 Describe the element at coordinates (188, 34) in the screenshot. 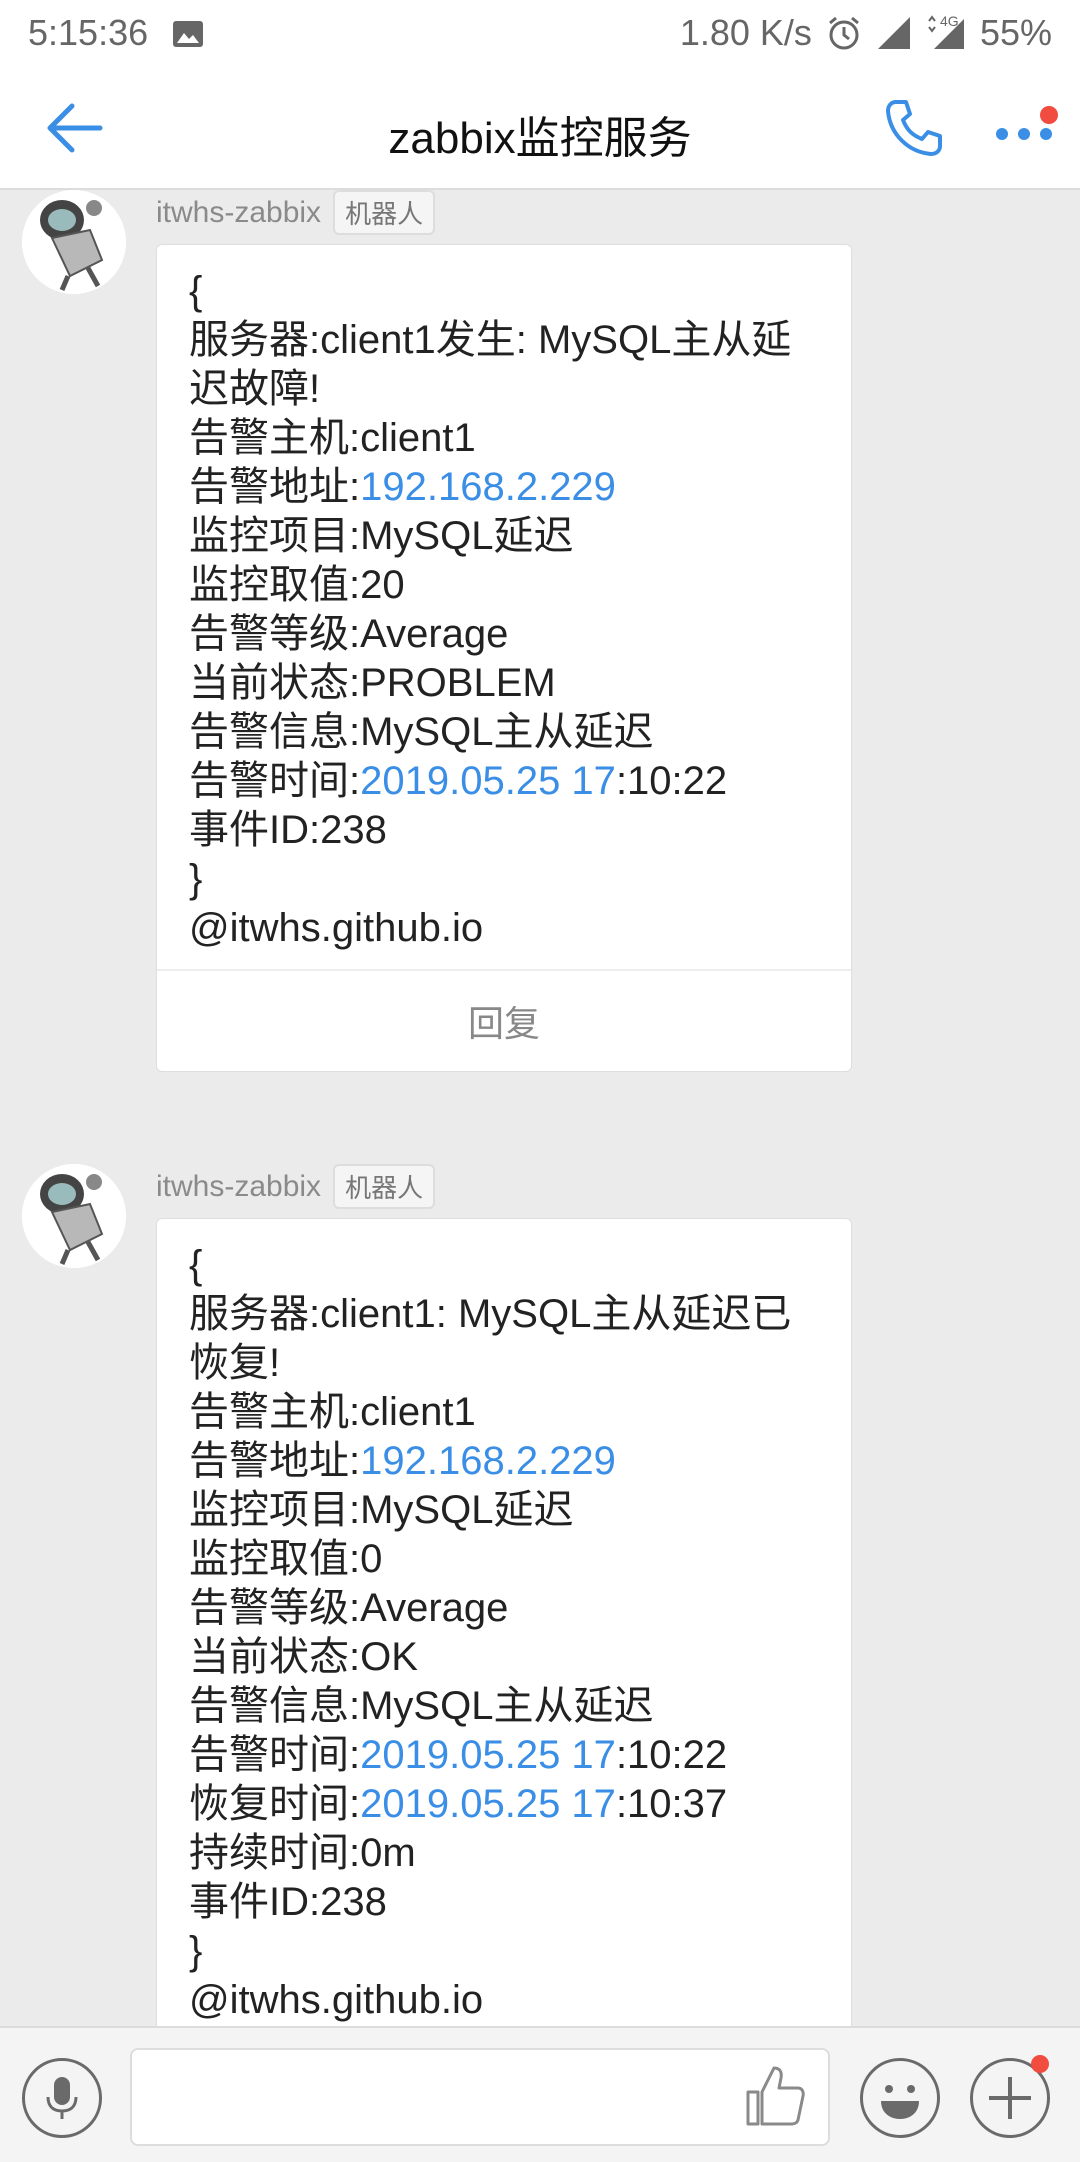

I see `image-notification-icon` at that location.